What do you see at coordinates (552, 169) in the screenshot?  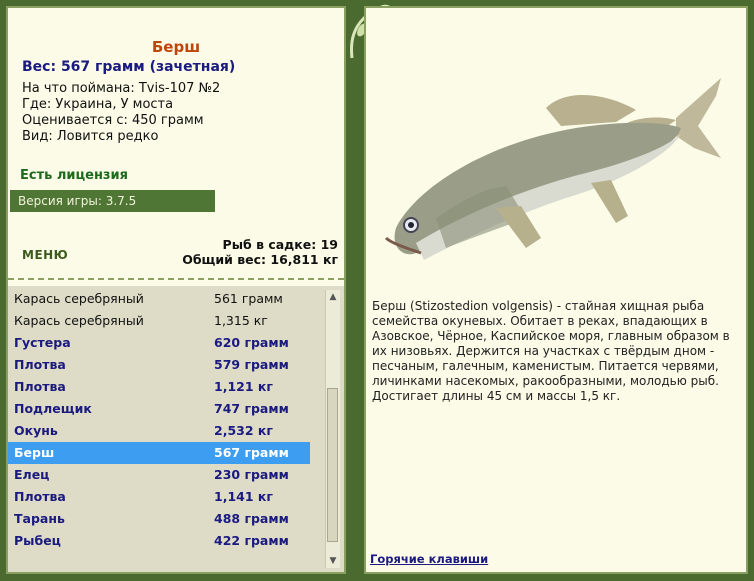 I see `zander-fish-image` at bounding box center [552, 169].